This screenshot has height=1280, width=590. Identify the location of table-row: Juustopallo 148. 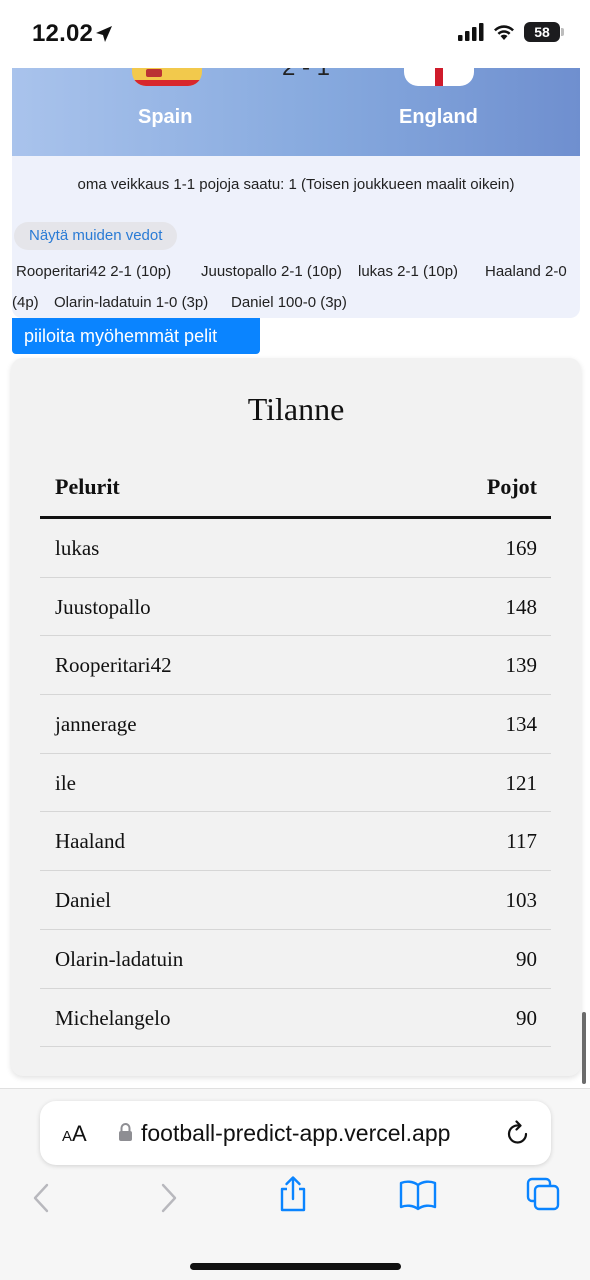
(295, 607).